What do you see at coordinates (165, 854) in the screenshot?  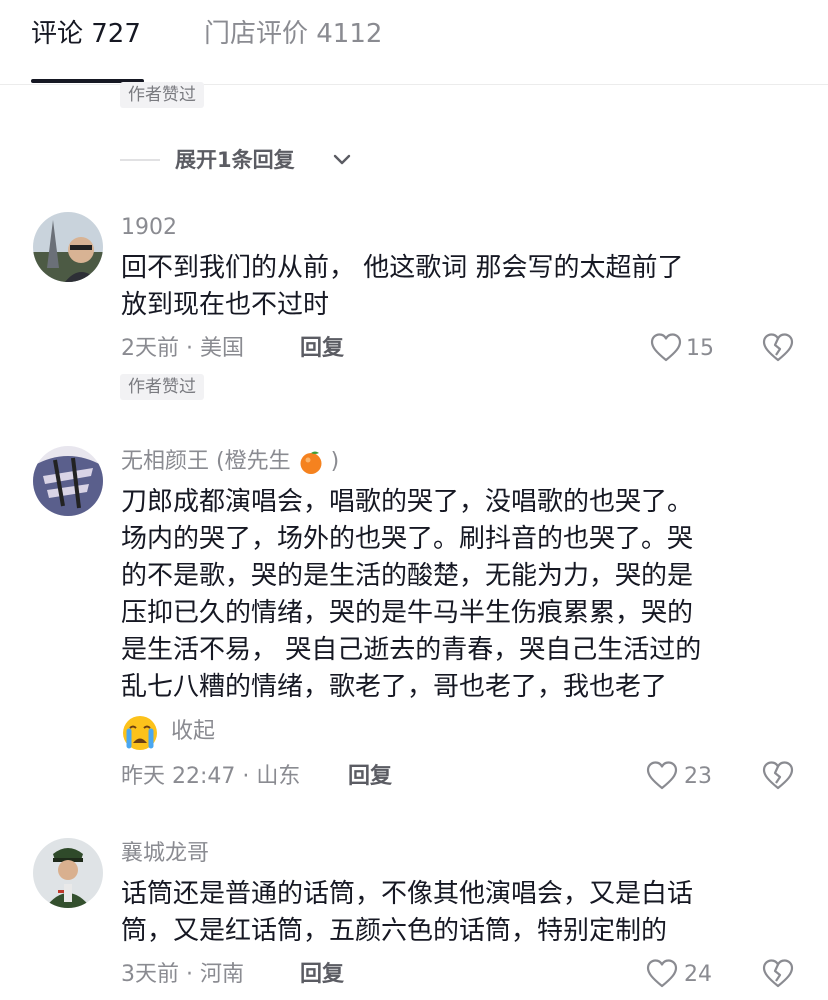 I see `username: 襄城龙哥` at bounding box center [165, 854].